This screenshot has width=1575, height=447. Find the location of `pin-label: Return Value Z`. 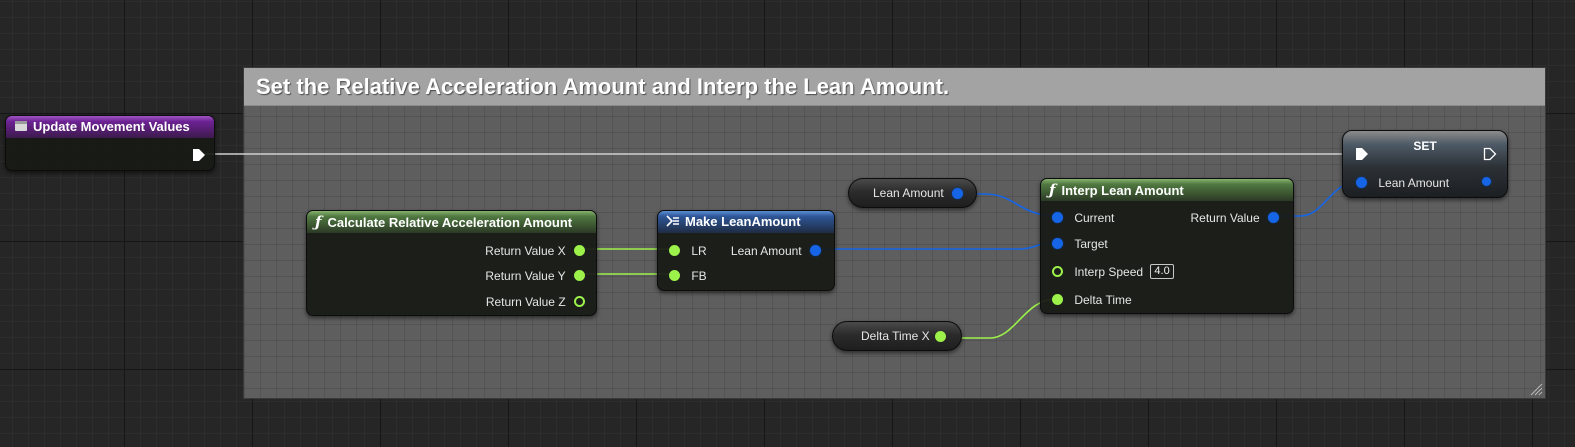

pin-label: Return Value Z is located at coordinates (525, 301).